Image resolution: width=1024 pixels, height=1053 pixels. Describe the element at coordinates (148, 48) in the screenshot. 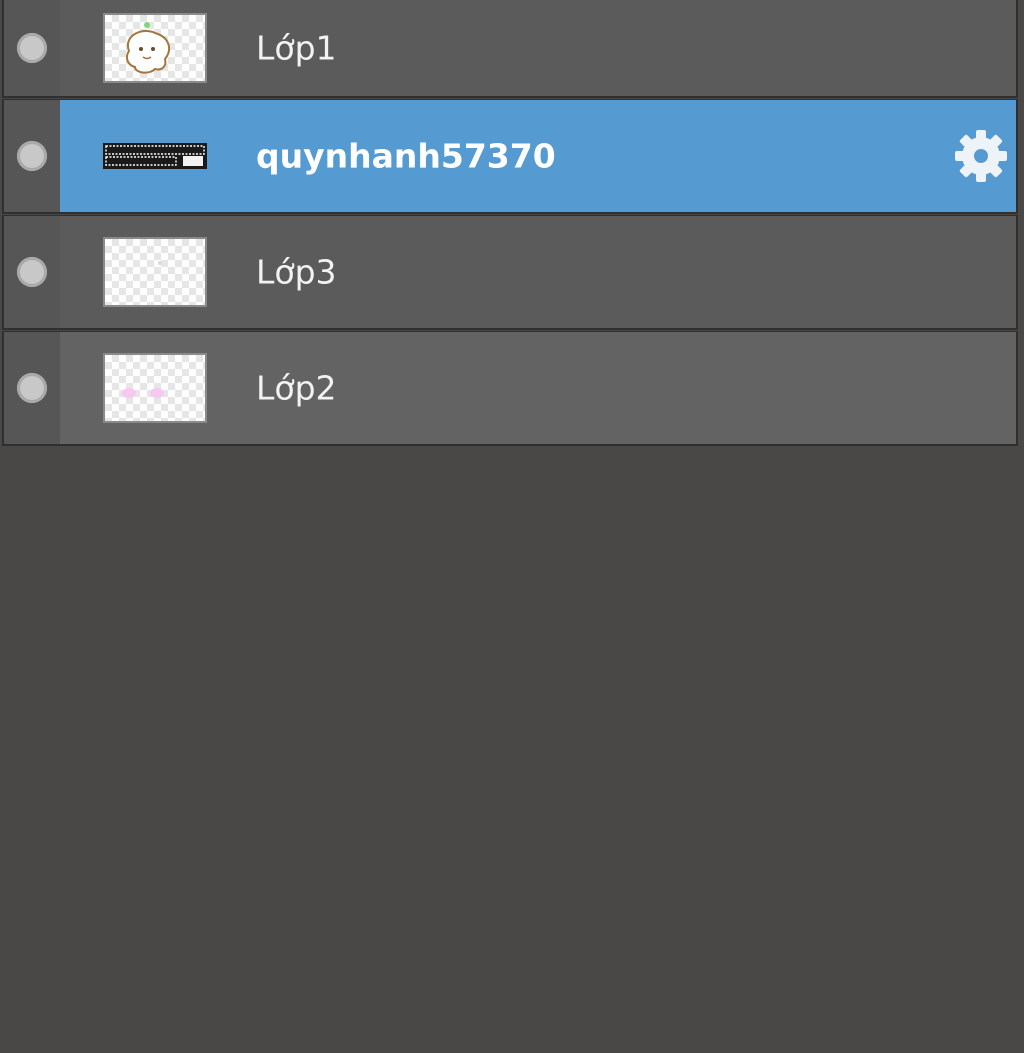

I see `cartoon-face-sketch-icon` at that location.